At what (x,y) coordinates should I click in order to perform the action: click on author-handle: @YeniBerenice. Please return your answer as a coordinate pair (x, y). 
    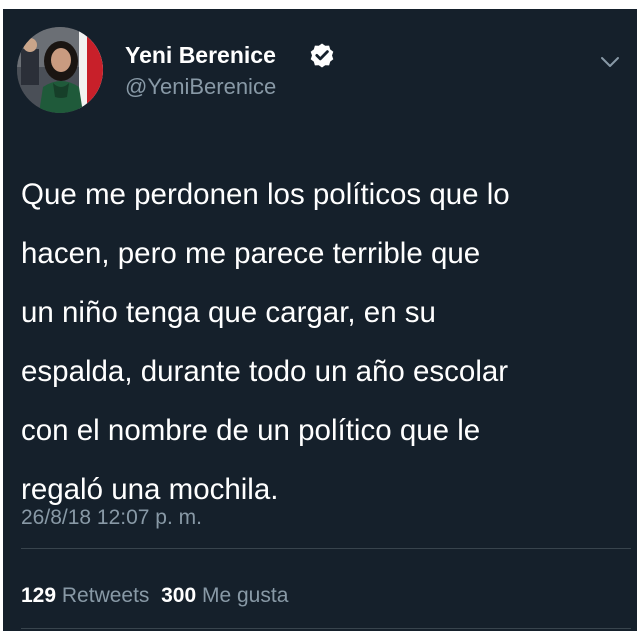
    Looking at the image, I should click on (200, 87).